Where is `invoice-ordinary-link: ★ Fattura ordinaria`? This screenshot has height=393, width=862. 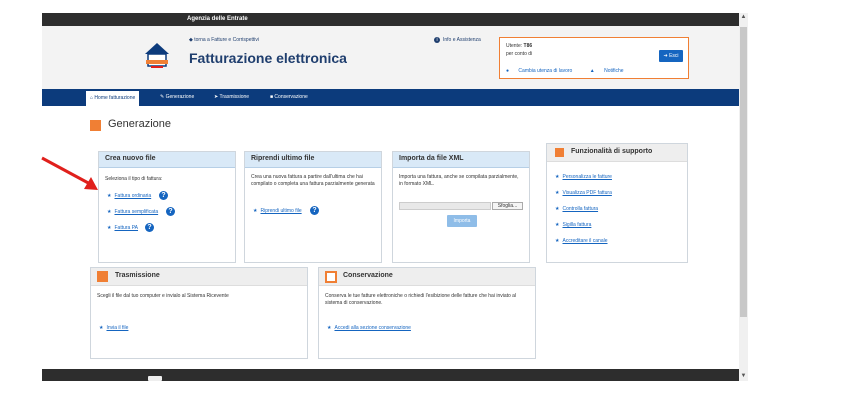 invoice-ordinary-link: ★ Fattura ordinaria is located at coordinates (129, 196).